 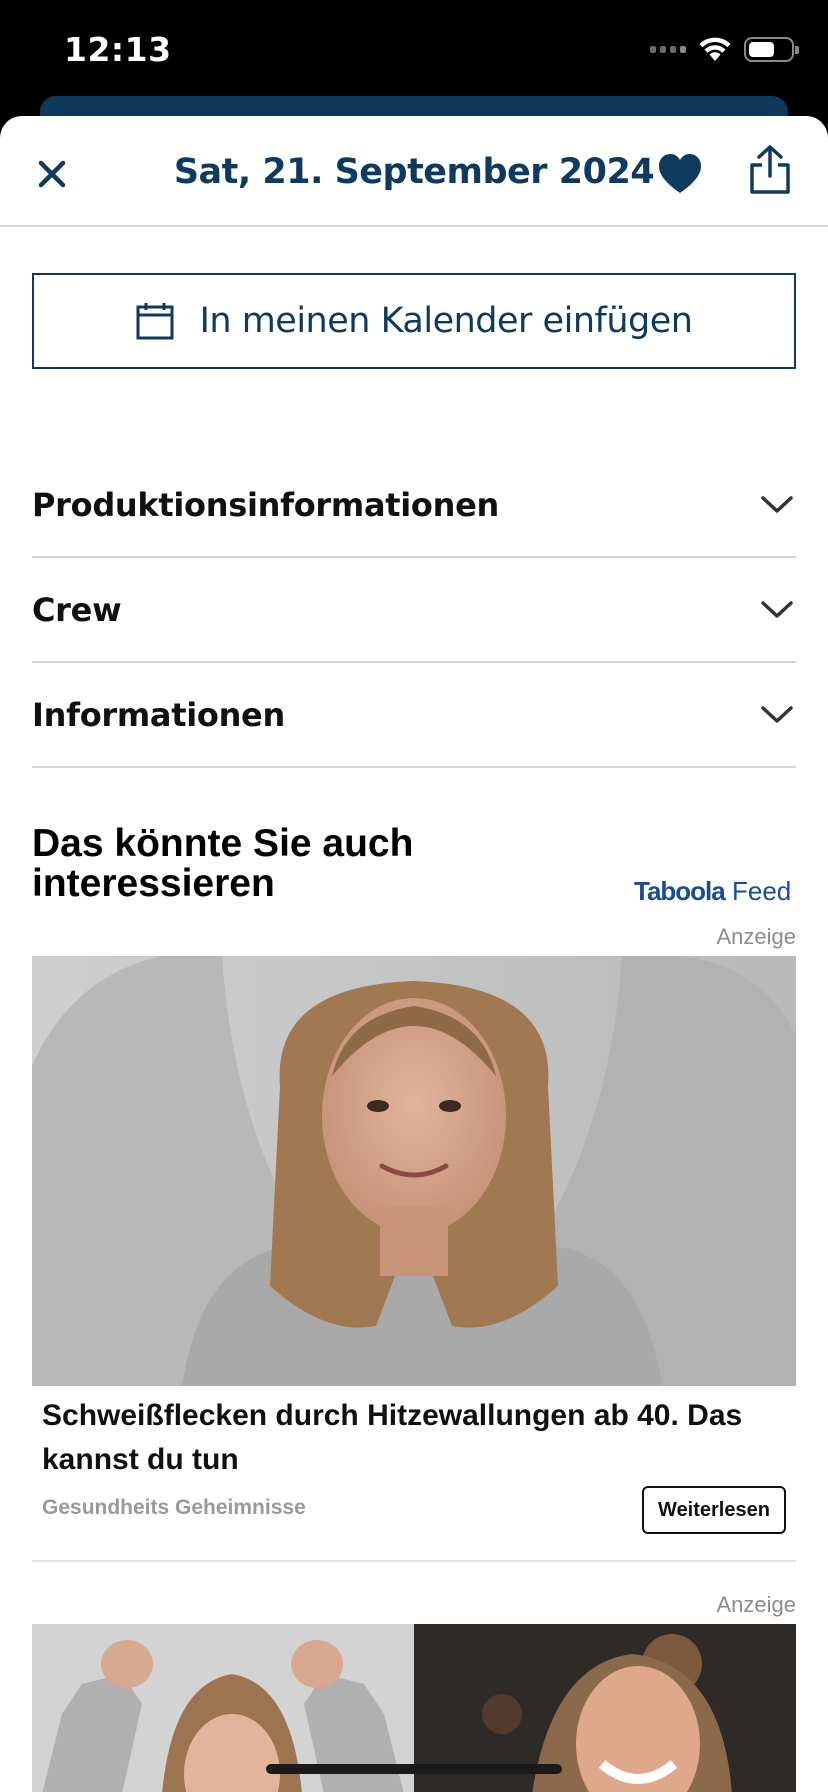 I want to click on accordion-production-info: Produktionsinformationen, so click(x=414, y=506).